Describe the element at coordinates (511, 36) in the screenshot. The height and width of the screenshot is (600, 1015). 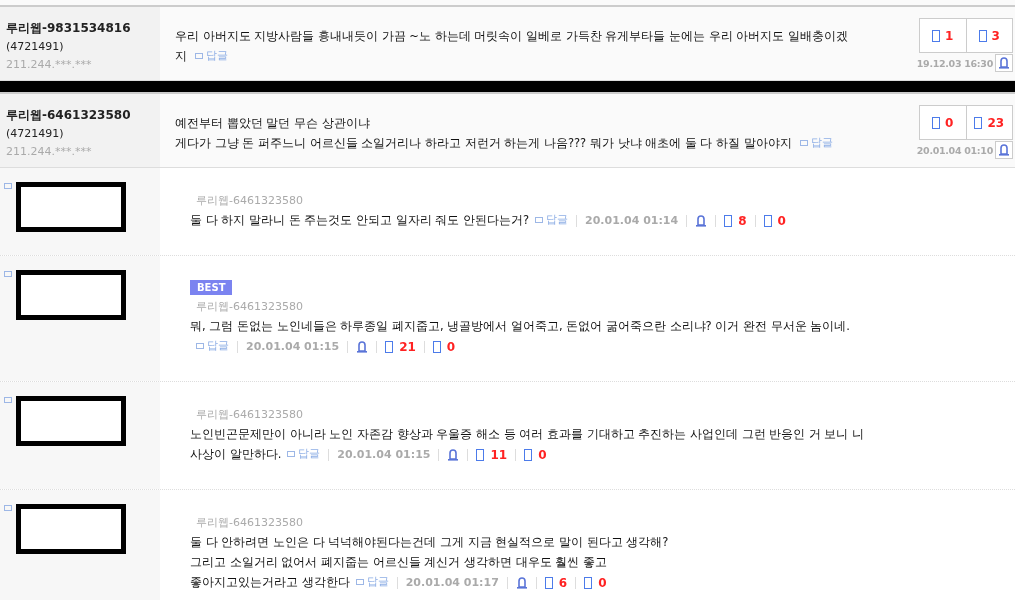
I see `comment-text: 우리 아버지도 지방사람들 흉내내듯이 가끔 ~노 하는데 머릿속이 일베로 가득찬 유게부타들 눈에는 우리 아버지도 일배충이겠` at that location.